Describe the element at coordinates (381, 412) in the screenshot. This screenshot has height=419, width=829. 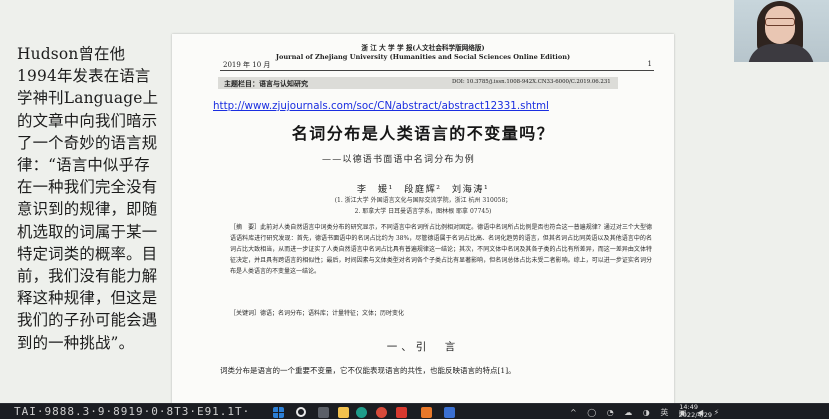
I see `chrome-browser-icon` at that location.